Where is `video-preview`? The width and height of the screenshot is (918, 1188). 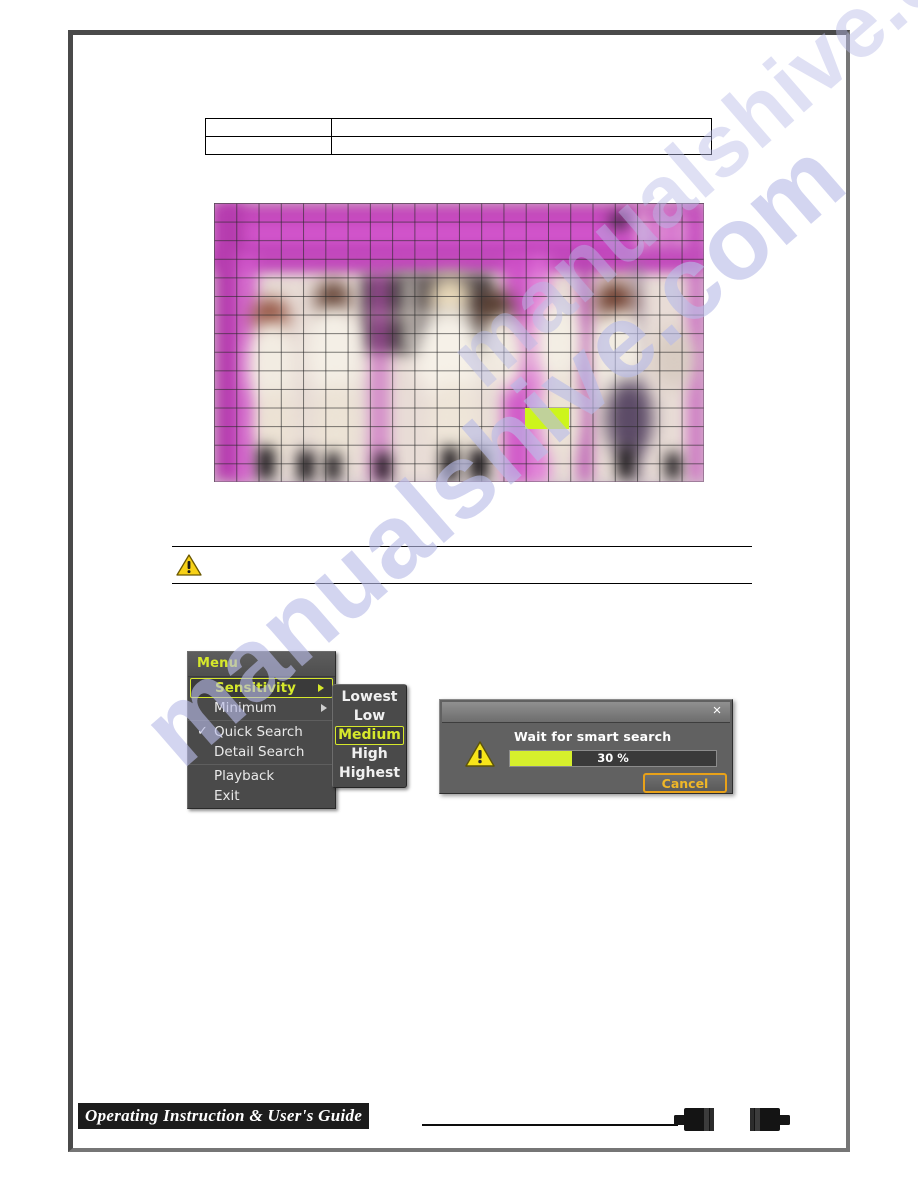
video-preview is located at coordinates (459, 342).